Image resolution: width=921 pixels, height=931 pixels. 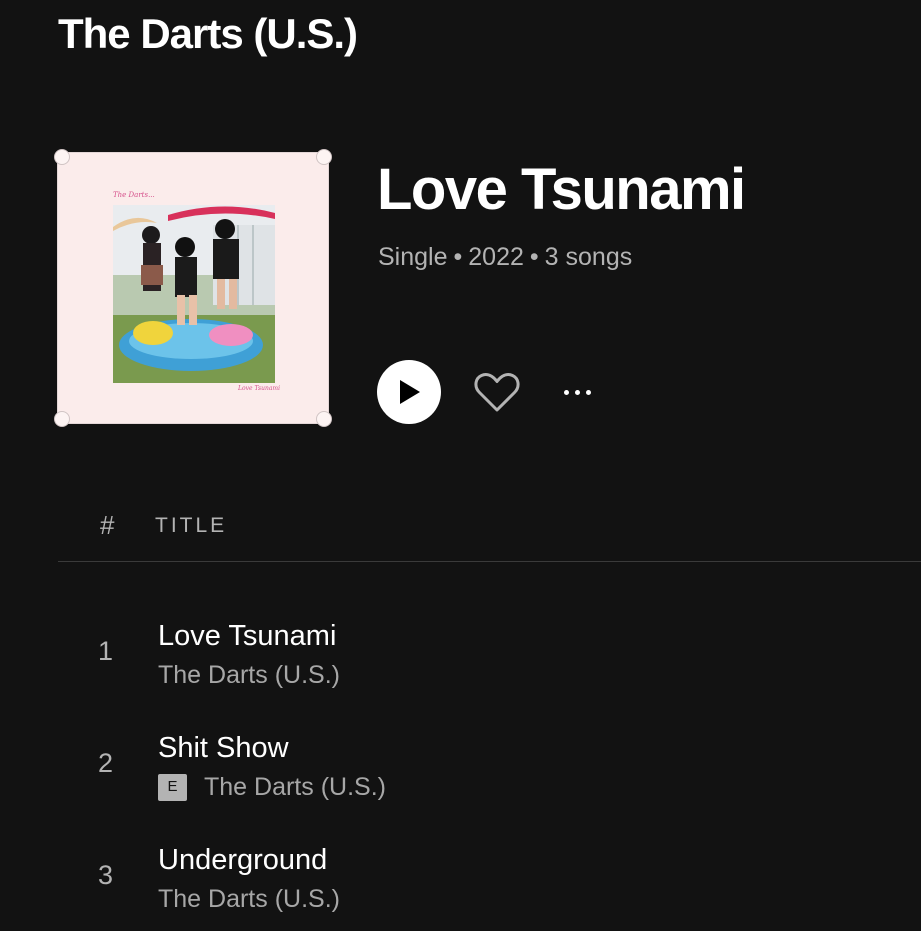 What do you see at coordinates (107, 525) in the screenshot?
I see `column-header-number: #` at bounding box center [107, 525].